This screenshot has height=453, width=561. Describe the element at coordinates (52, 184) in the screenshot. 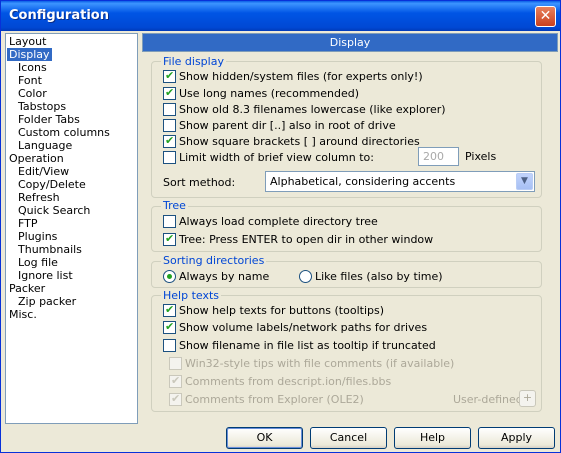

I see `tree-item-copy-delete: Copy/Delete` at that location.